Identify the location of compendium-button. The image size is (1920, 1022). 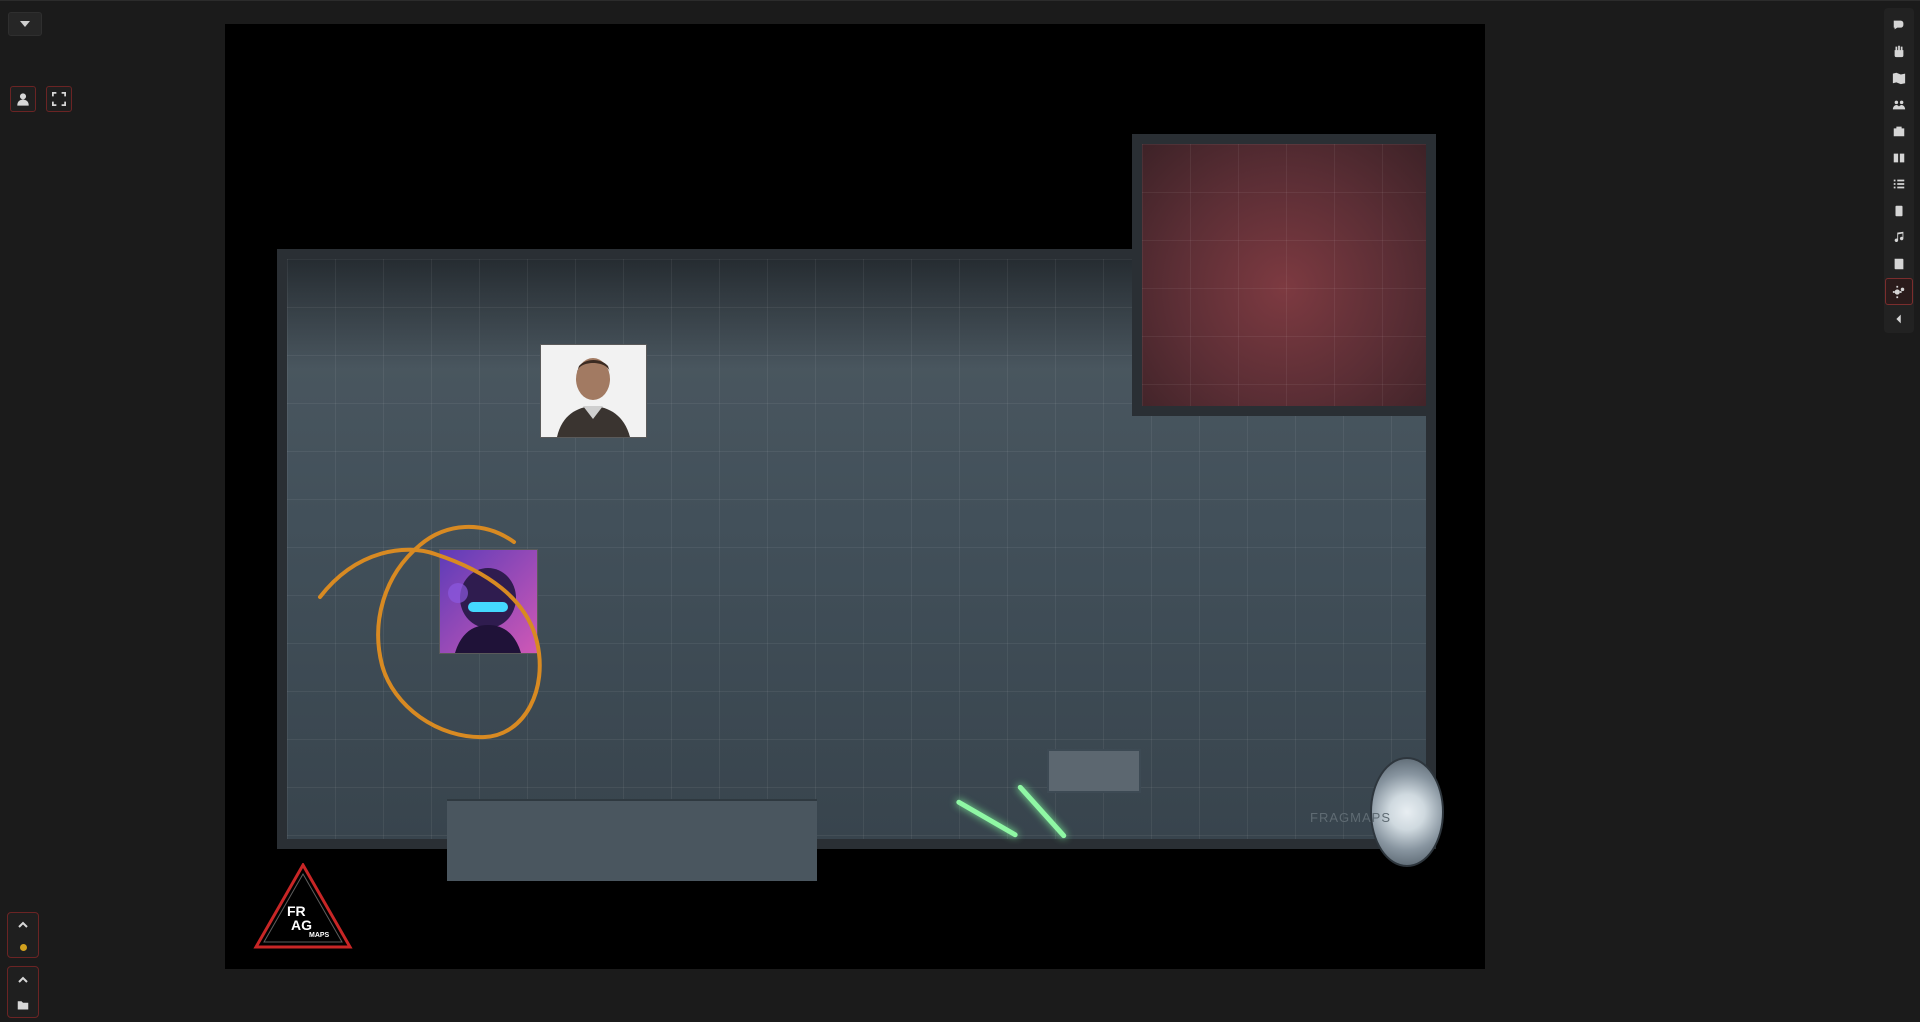
(1899, 264).